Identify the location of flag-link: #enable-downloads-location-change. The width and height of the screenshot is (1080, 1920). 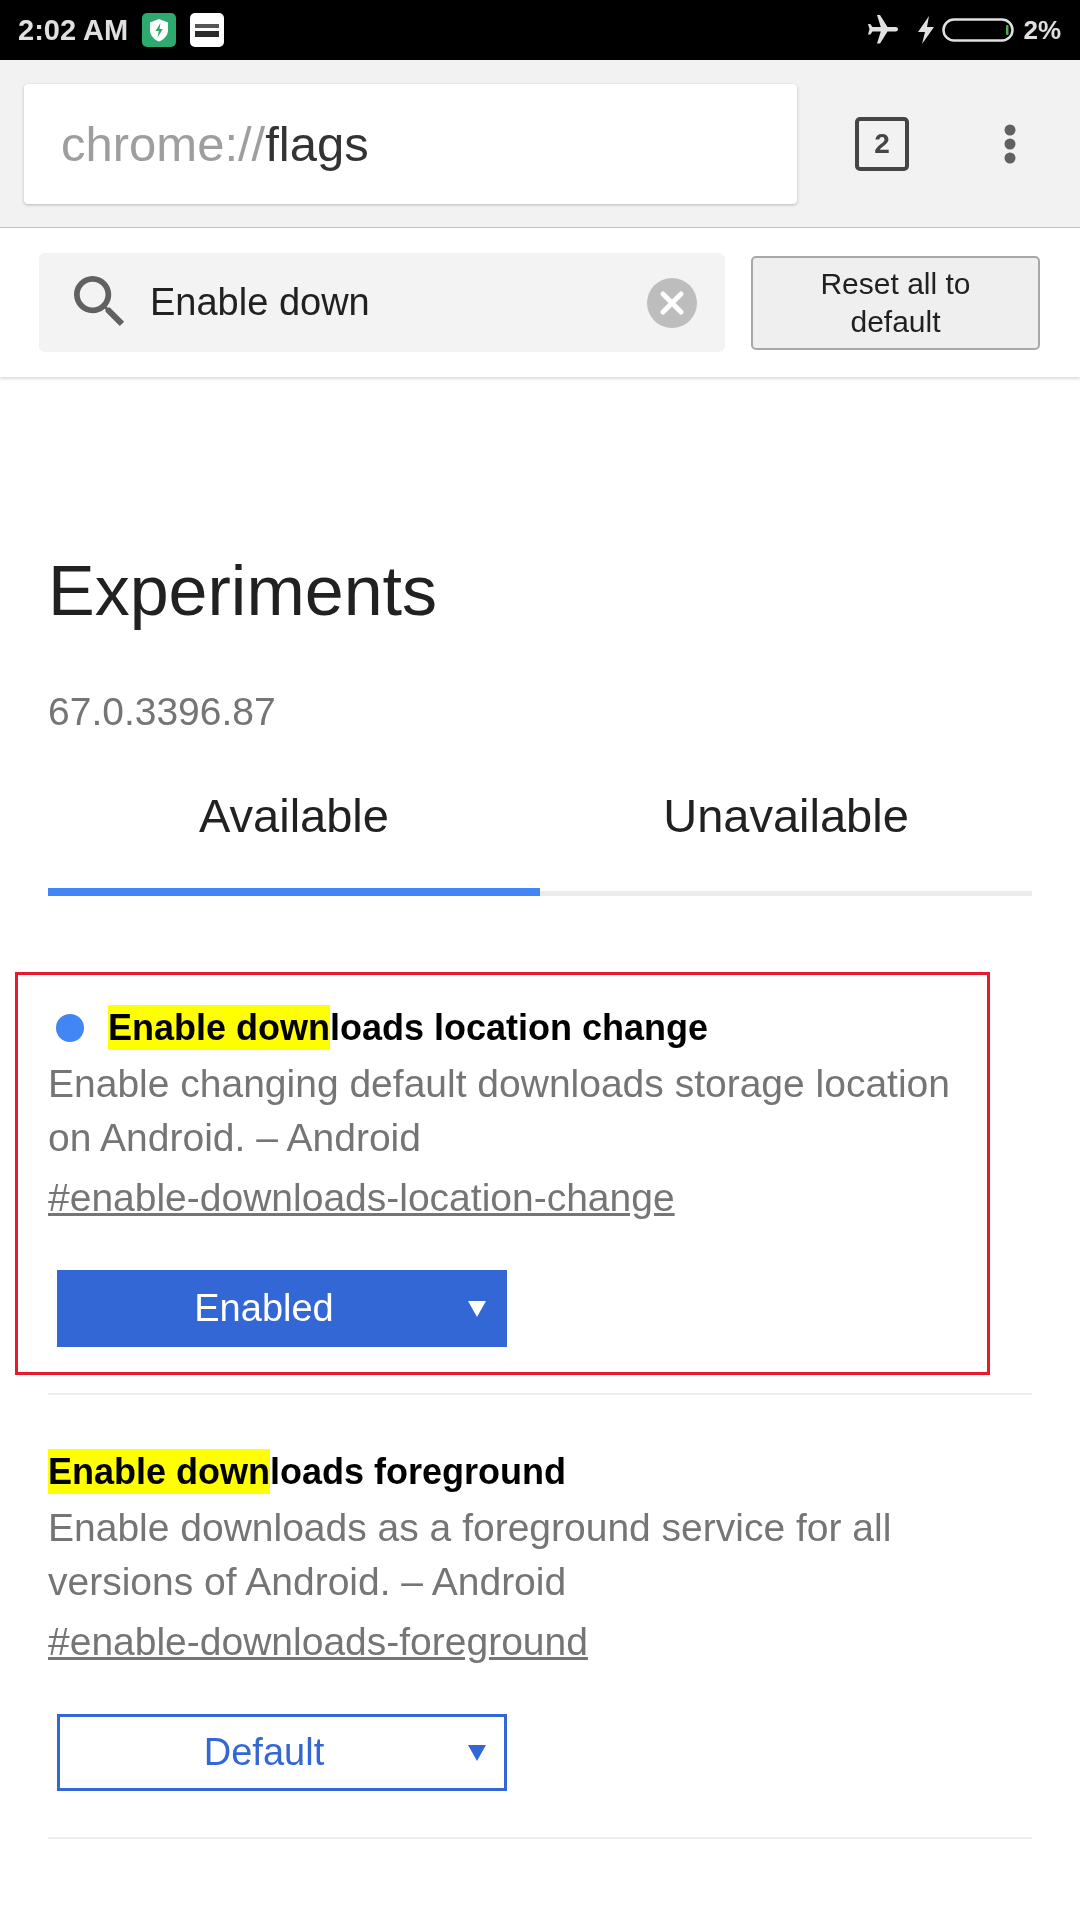
(361, 1197).